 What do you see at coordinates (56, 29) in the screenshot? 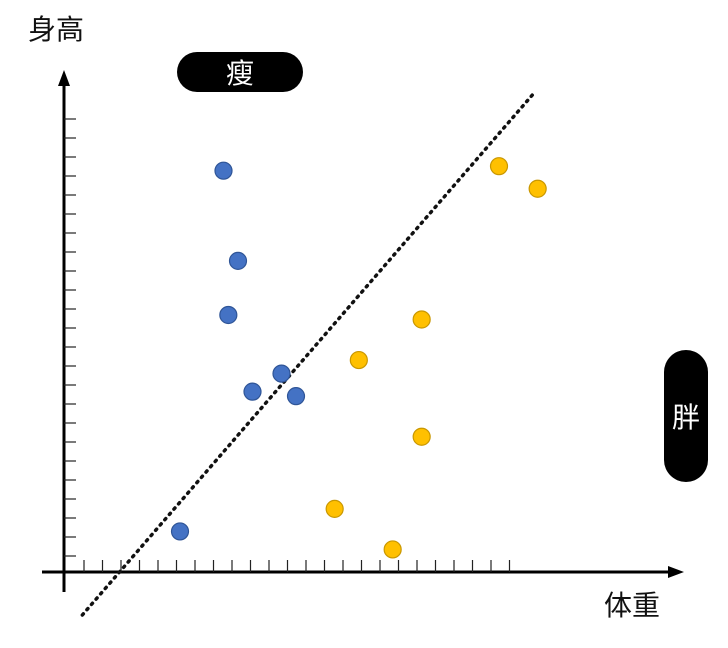
I see `y-axis-label: 身高` at bounding box center [56, 29].